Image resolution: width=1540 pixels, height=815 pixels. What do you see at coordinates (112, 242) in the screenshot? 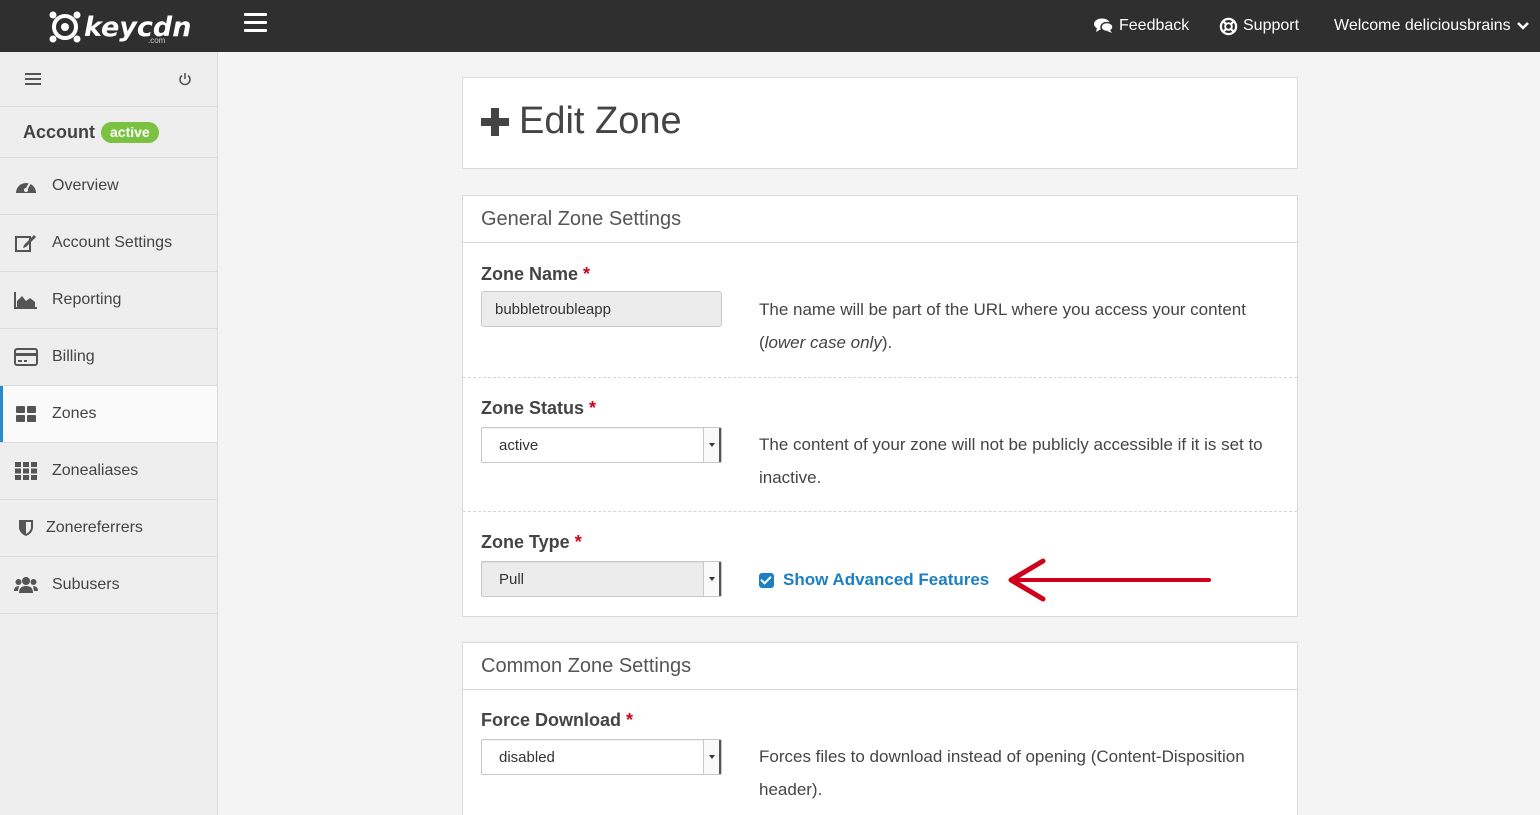
I see `sidebar-item-label: Account Settings` at bounding box center [112, 242].